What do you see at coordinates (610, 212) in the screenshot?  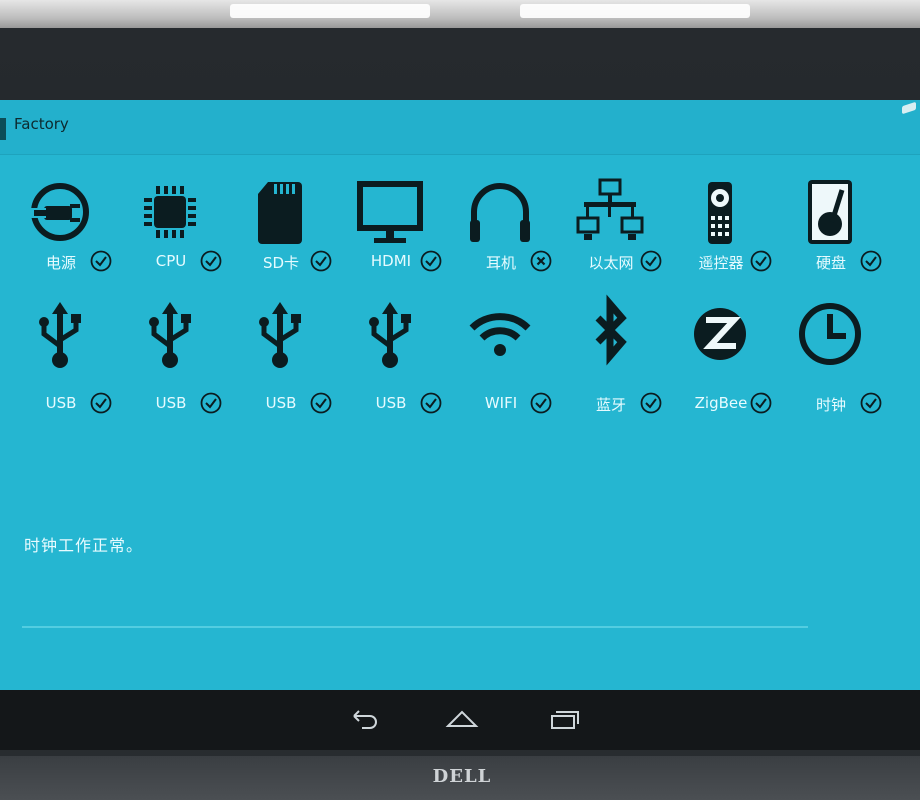 I see `ethernet-network-icon` at bounding box center [610, 212].